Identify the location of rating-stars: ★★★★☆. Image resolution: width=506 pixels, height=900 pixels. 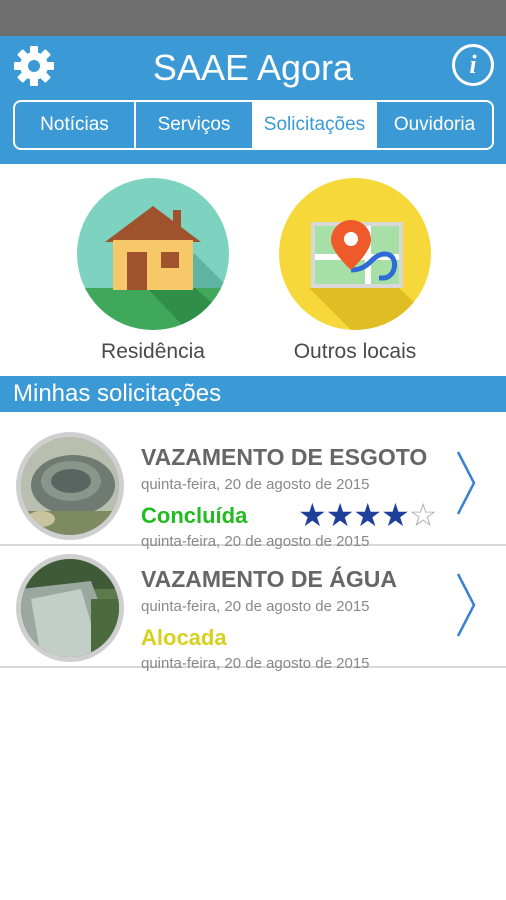
(368, 515).